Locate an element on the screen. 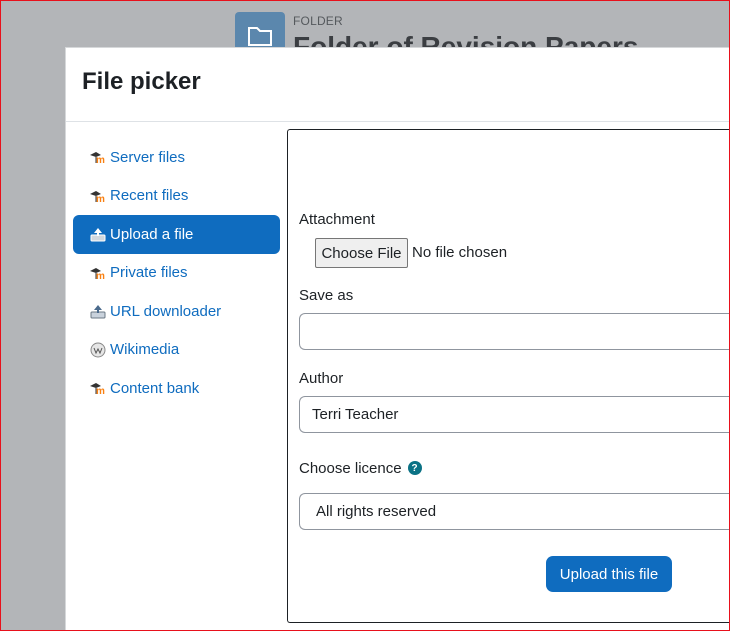  sidebar-item-url-downloader: URL downloader is located at coordinates (176, 311).